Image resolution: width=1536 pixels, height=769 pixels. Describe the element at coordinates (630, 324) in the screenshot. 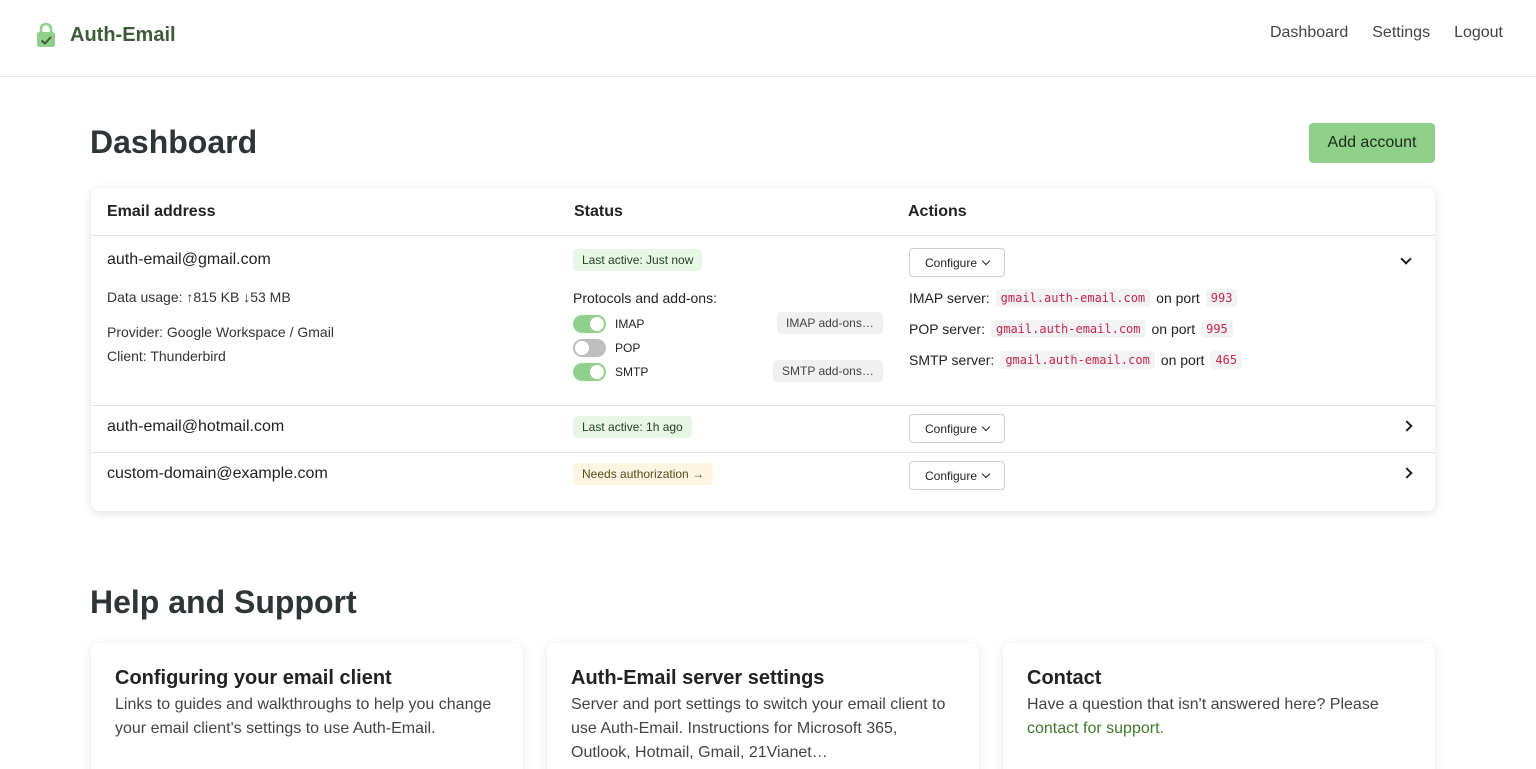

I see `imap-label: IMAP` at that location.